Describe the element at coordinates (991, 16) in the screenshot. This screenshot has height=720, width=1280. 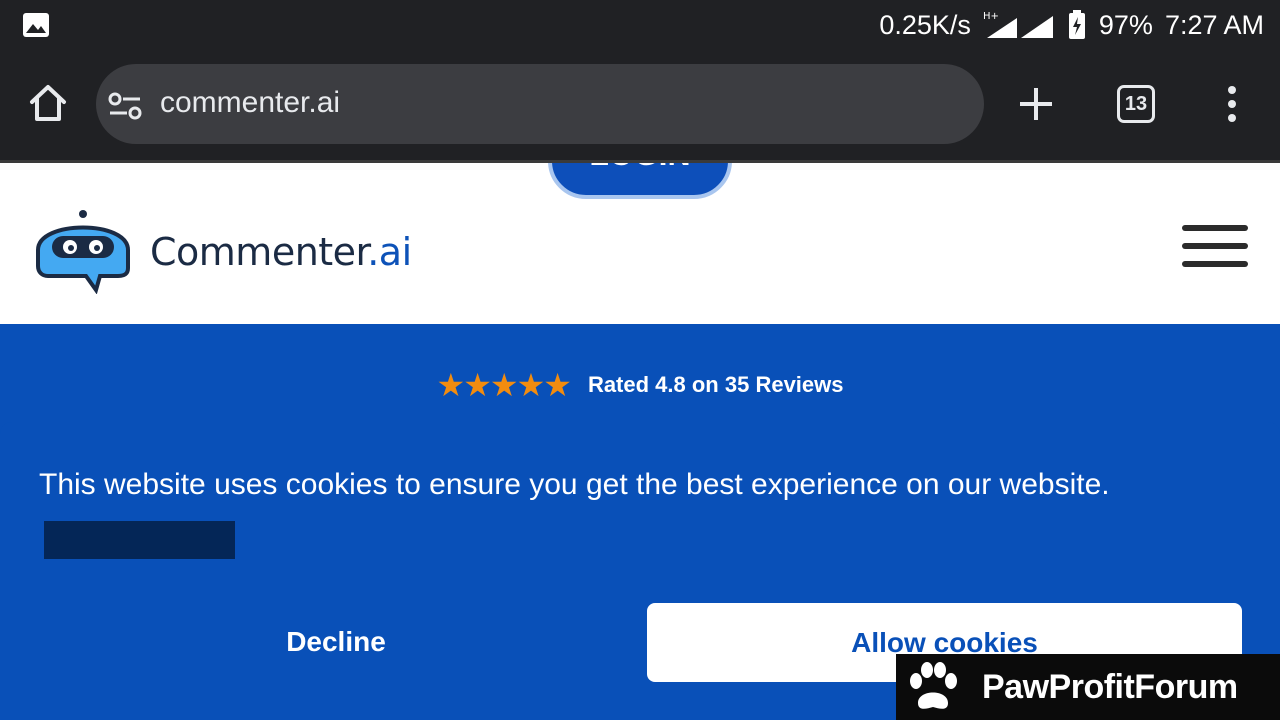
I see `network-type: H+` at that location.